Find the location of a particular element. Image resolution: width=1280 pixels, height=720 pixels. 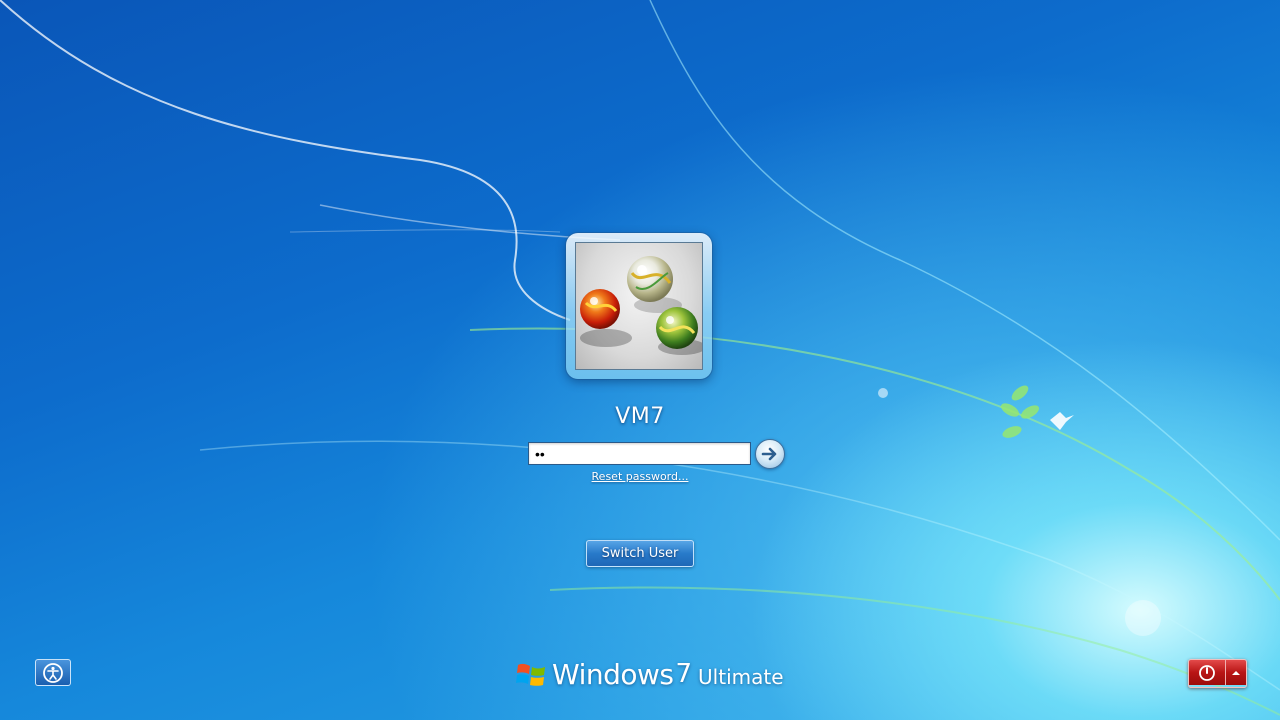

password-field is located at coordinates (639, 453).